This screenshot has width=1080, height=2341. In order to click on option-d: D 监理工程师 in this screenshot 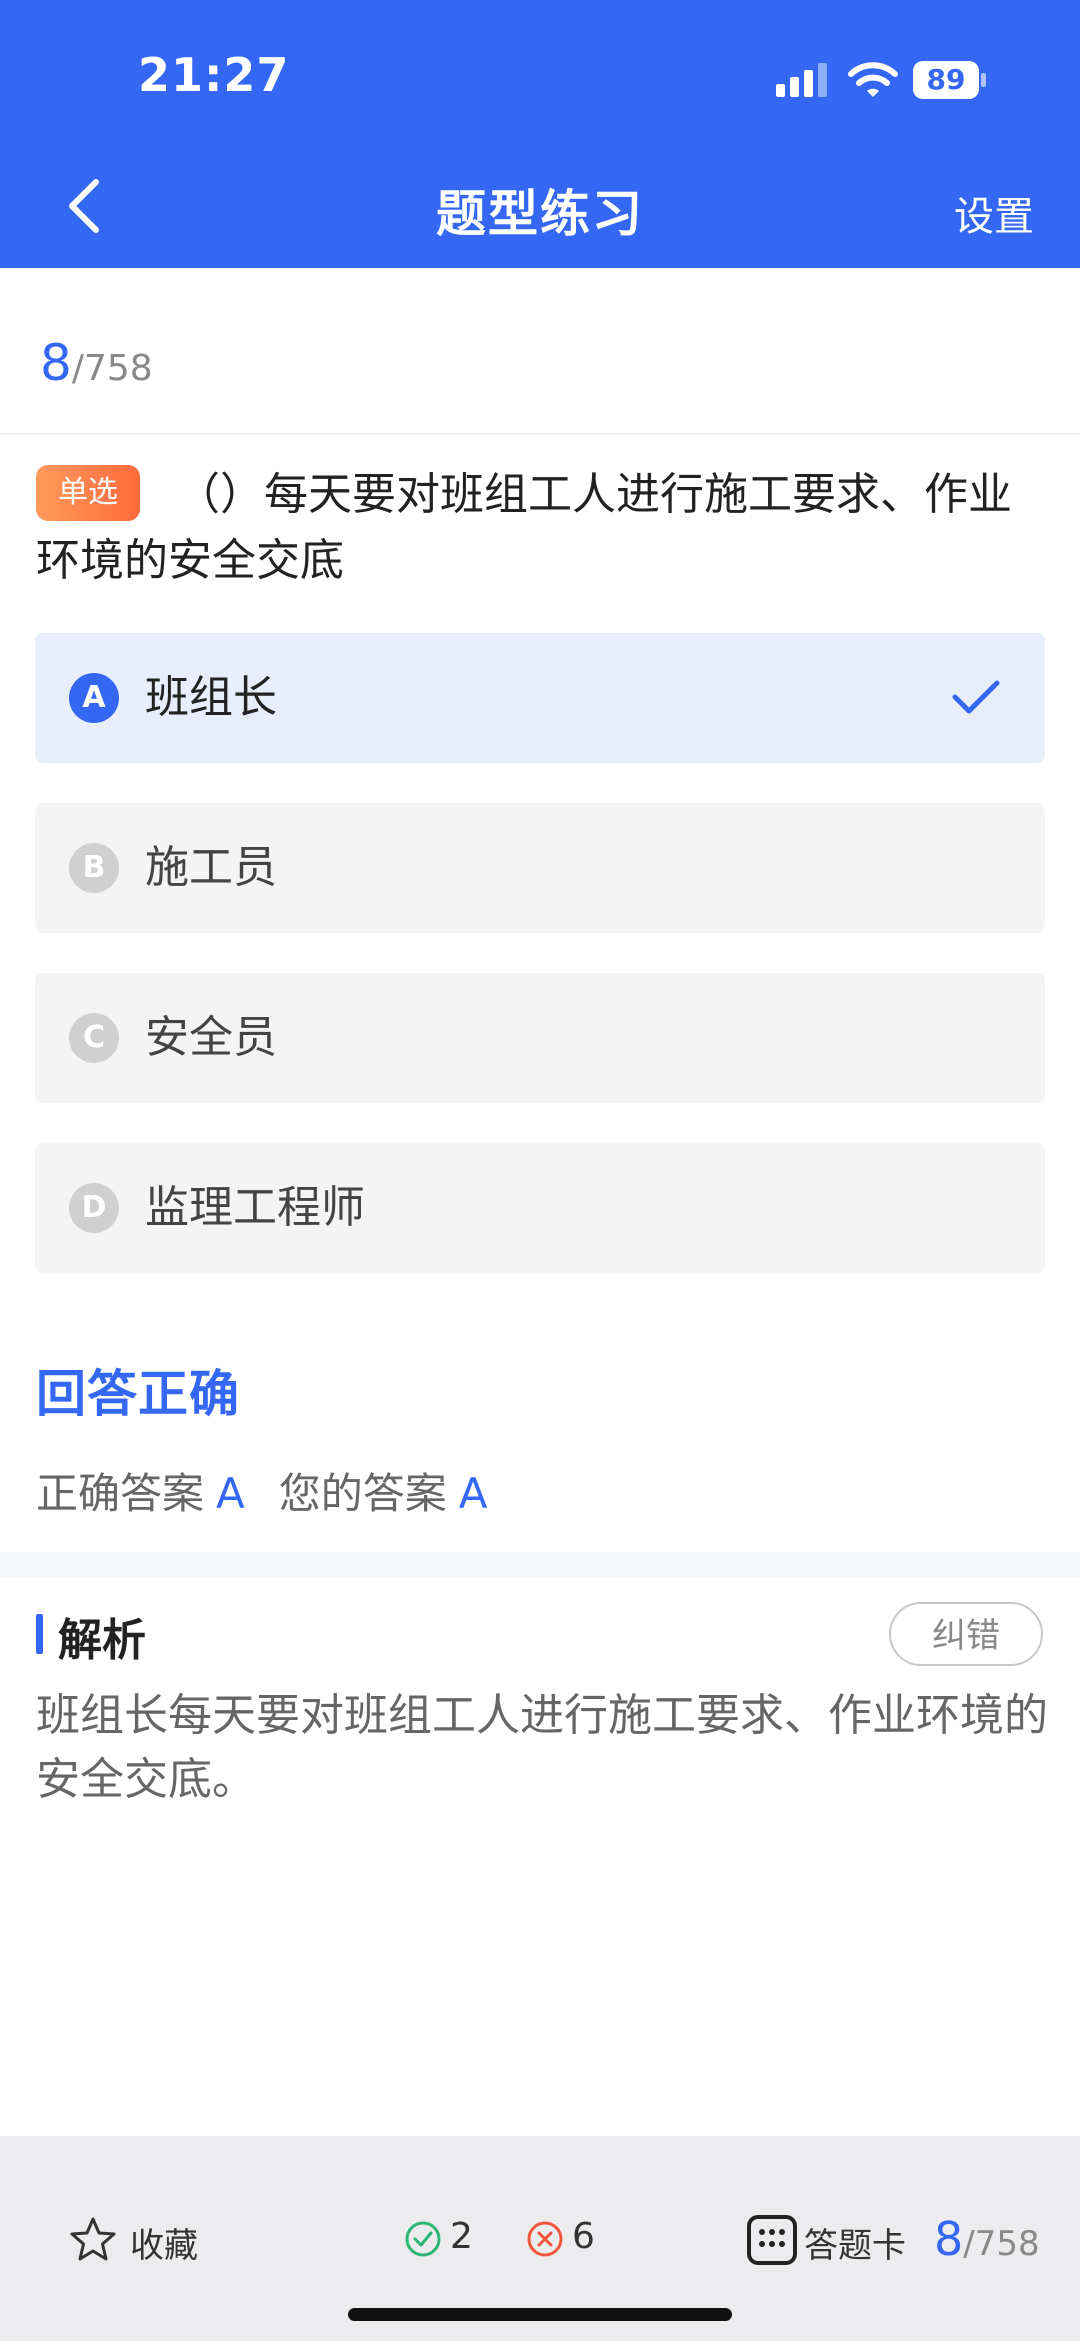, I will do `click(540, 1208)`.